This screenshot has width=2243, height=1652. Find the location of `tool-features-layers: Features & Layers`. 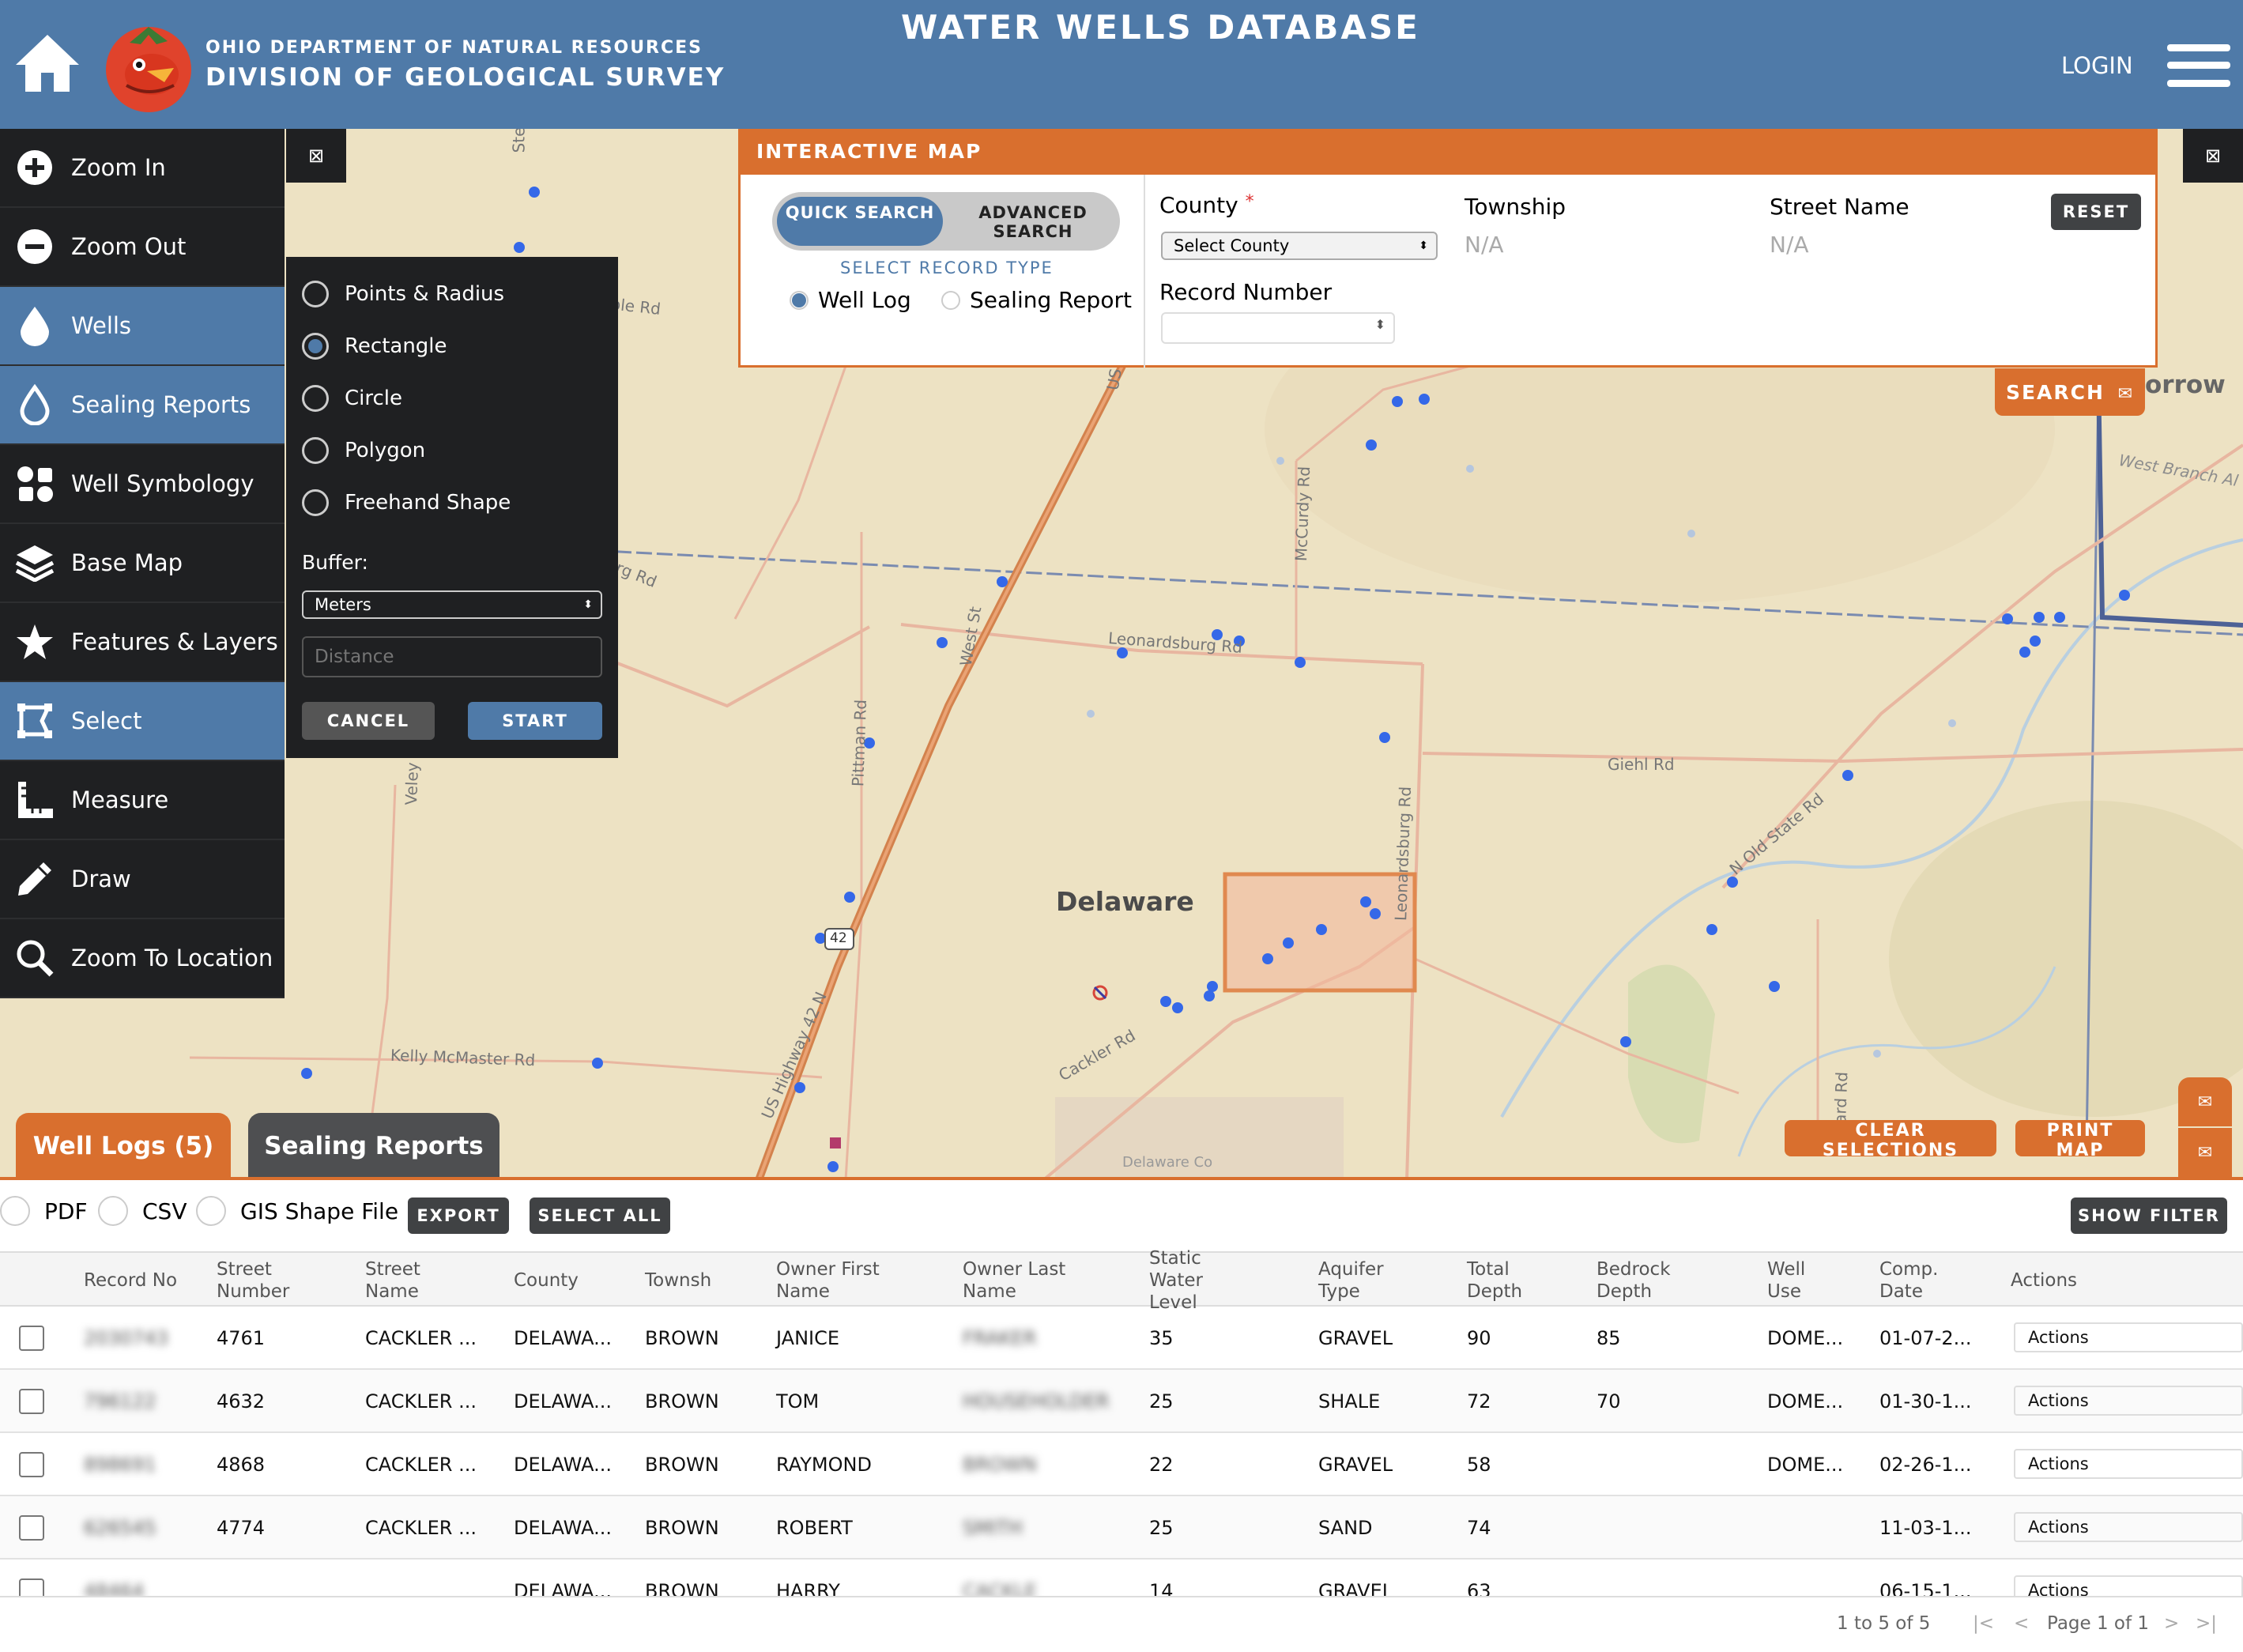

tool-features-layers: Features & Layers is located at coordinates (142, 642).